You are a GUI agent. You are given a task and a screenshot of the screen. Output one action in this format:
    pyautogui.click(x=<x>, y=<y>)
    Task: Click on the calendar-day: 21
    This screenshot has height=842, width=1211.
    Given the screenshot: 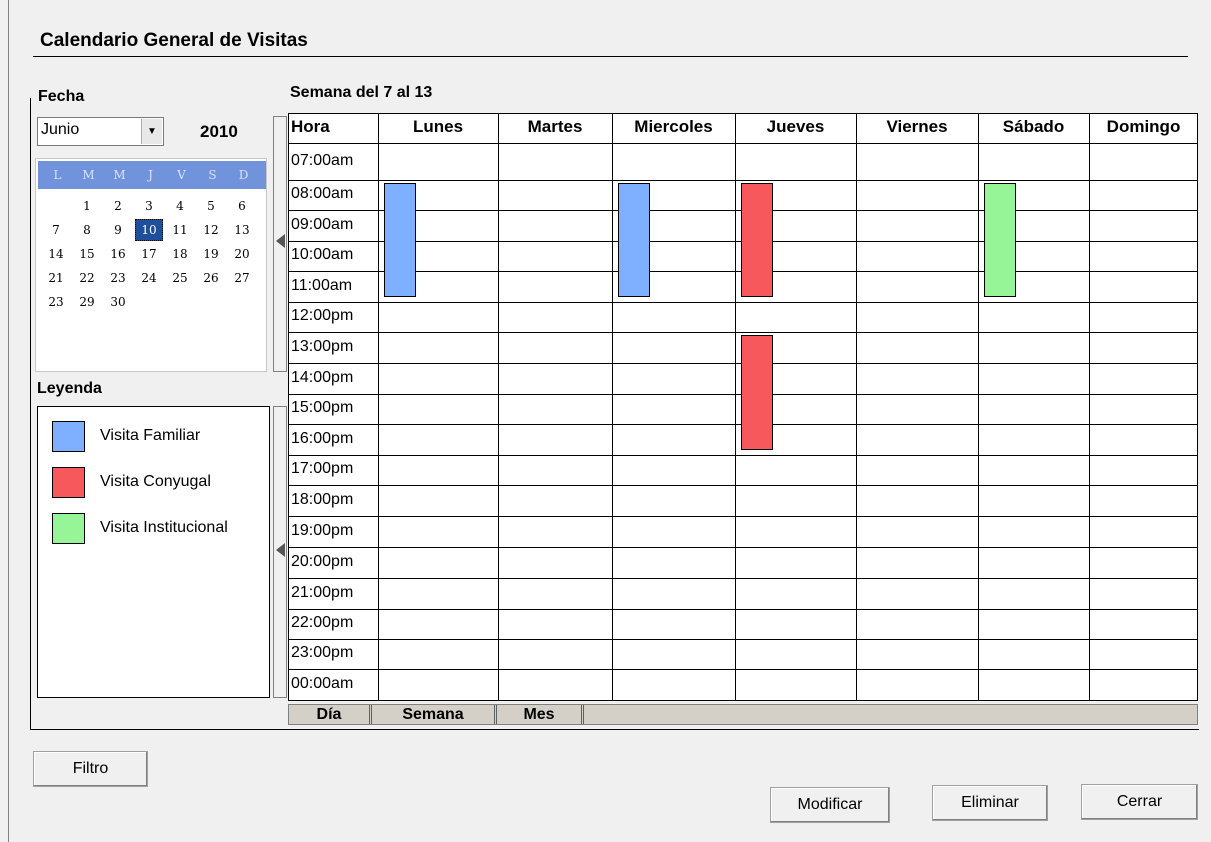 What is the action you would take?
    pyautogui.click(x=56, y=278)
    